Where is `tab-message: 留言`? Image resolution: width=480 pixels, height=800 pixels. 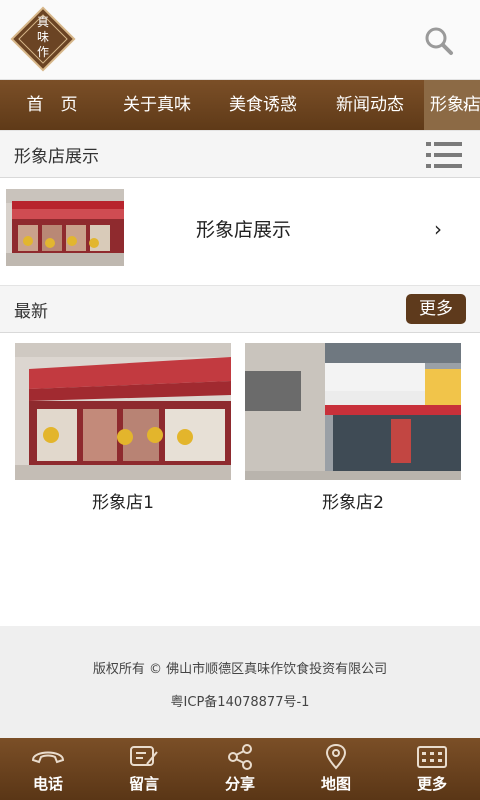
tab-message: 留言 is located at coordinates (144, 769).